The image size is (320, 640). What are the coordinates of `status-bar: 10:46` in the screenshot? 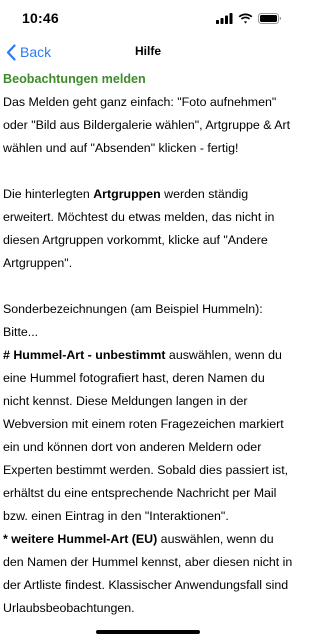 It's located at (148, 18).